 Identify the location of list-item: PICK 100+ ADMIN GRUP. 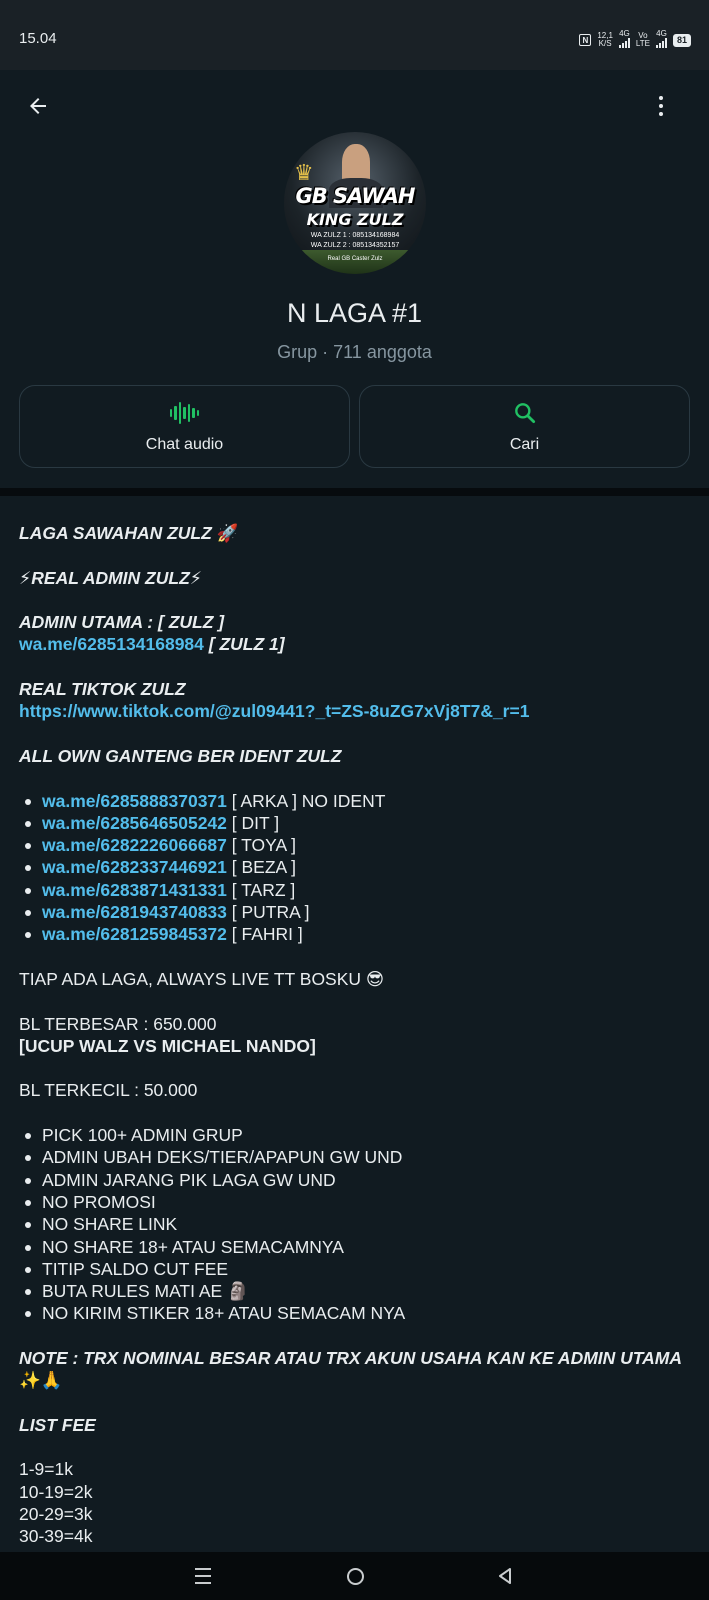
(354, 1135).